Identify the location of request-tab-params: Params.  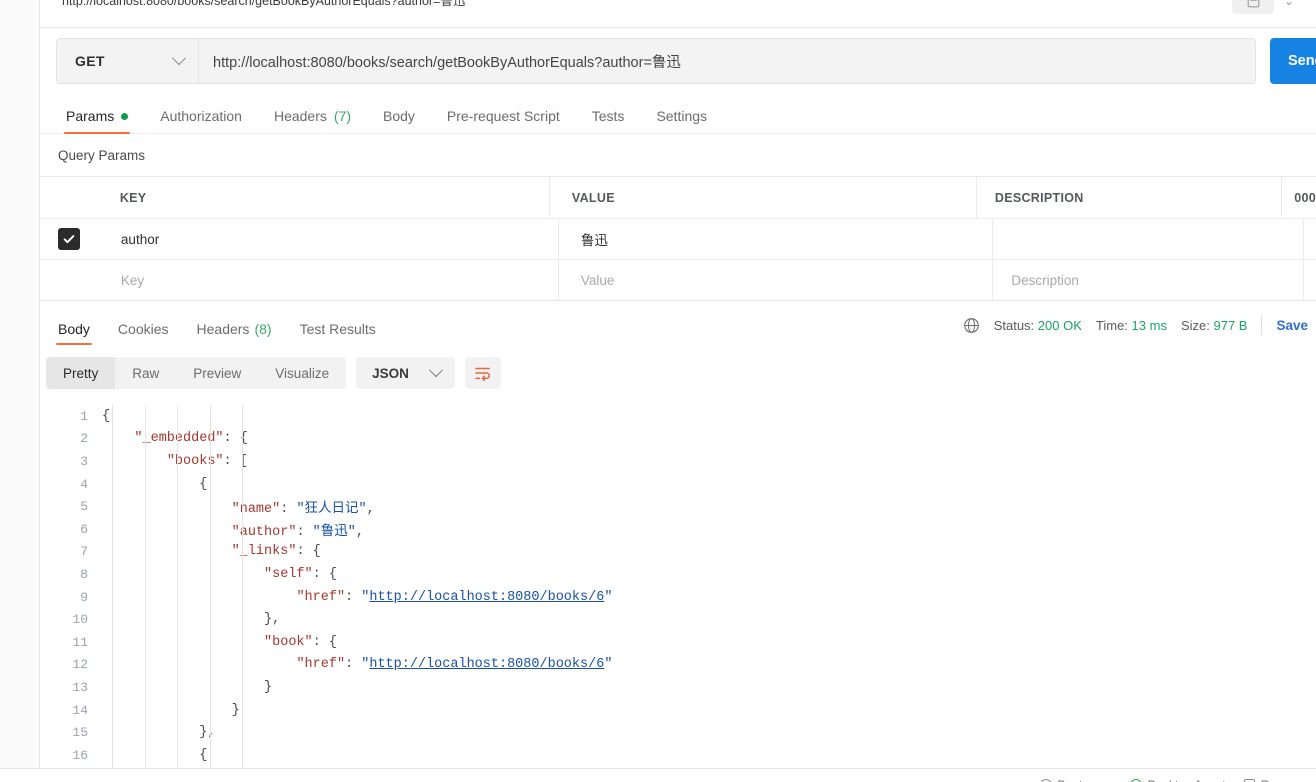
(97, 116).